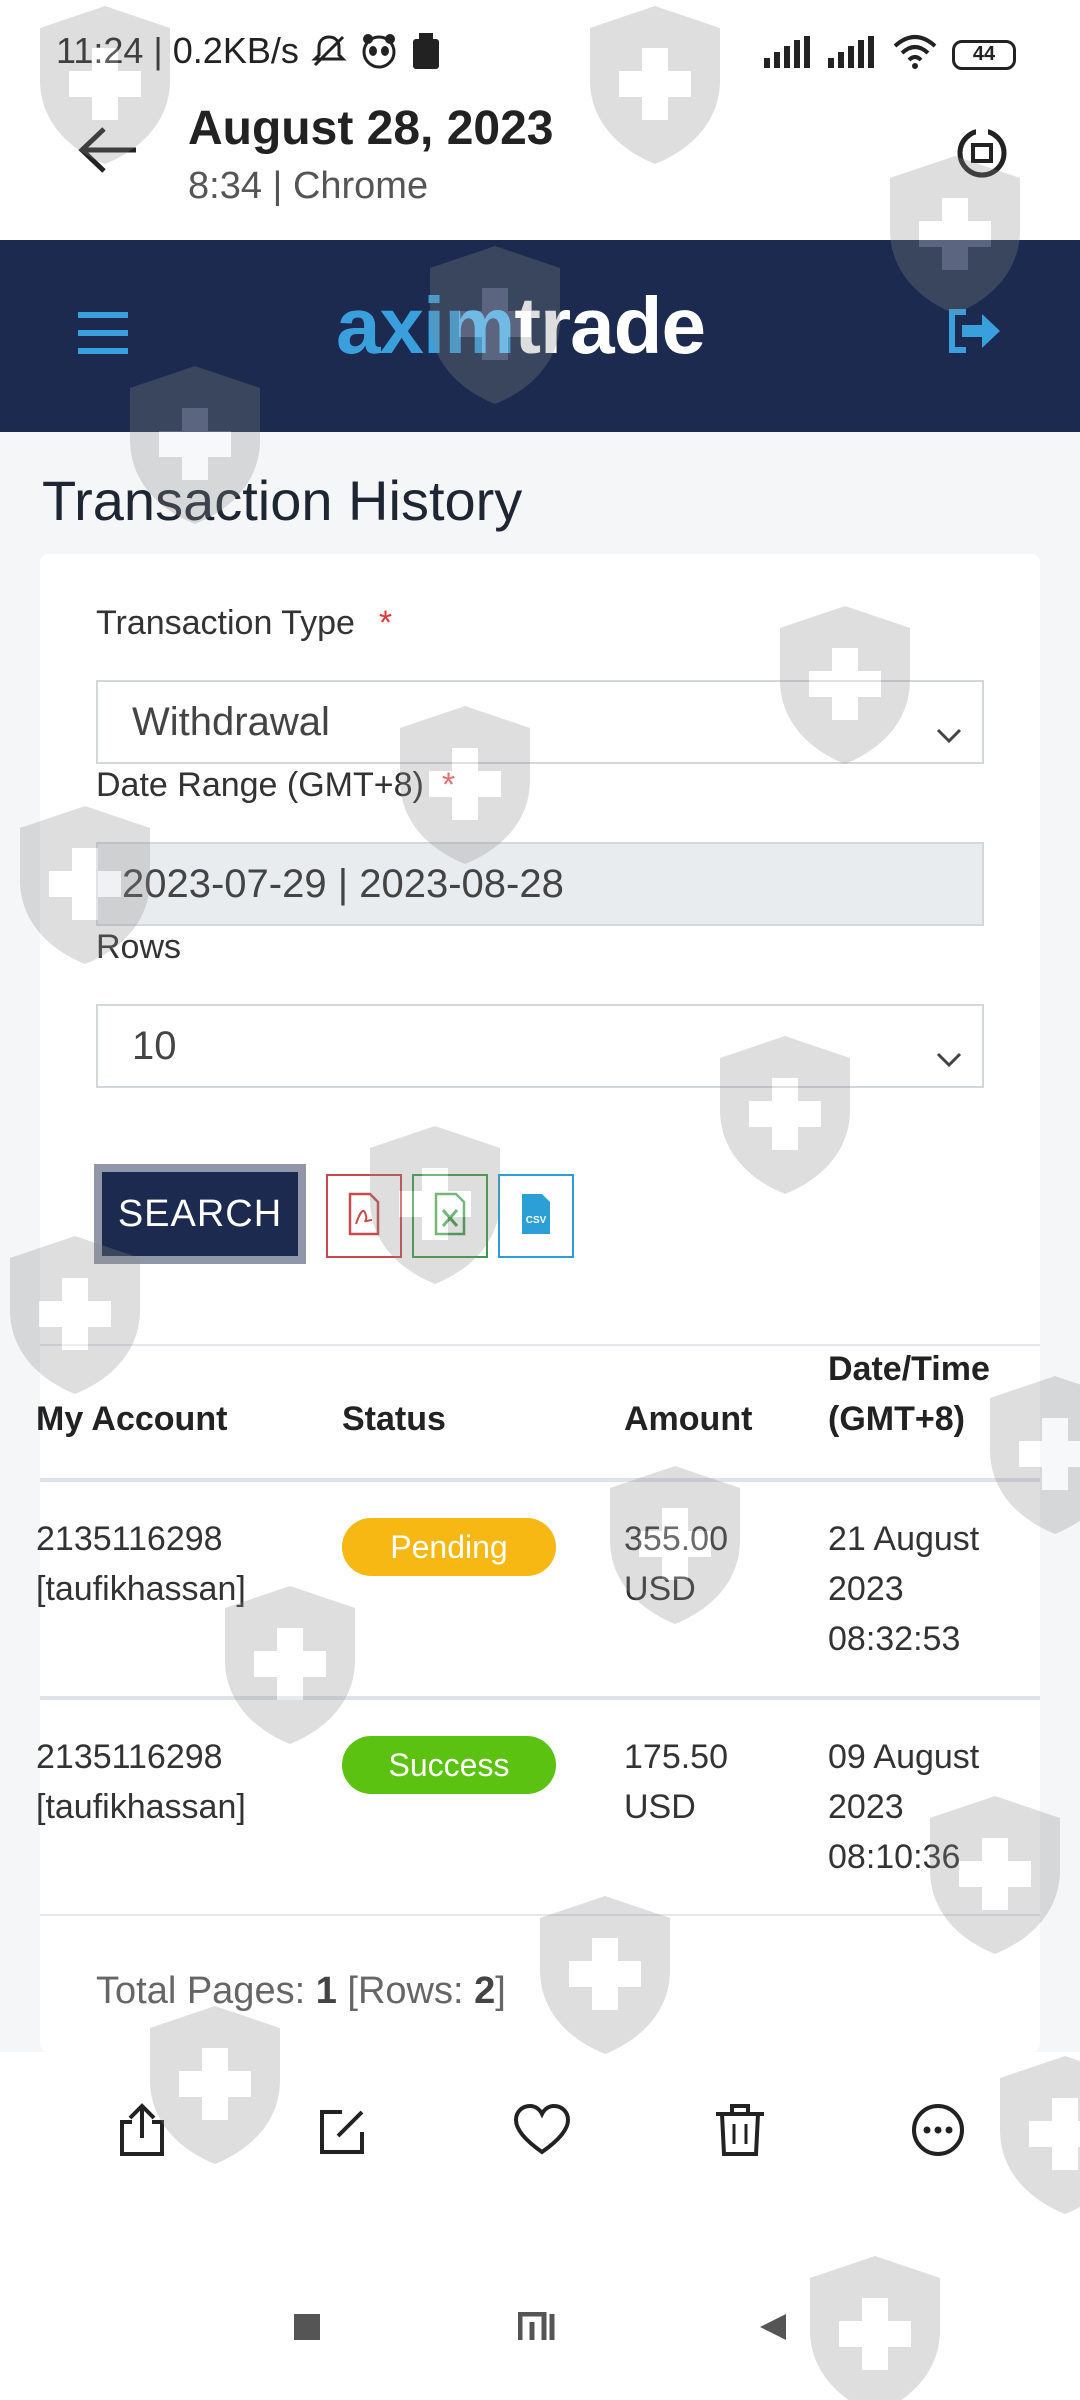 This screenshot has height=2400, width=1080. I want to click on search-button: SEARCH, so click(200, 1214).